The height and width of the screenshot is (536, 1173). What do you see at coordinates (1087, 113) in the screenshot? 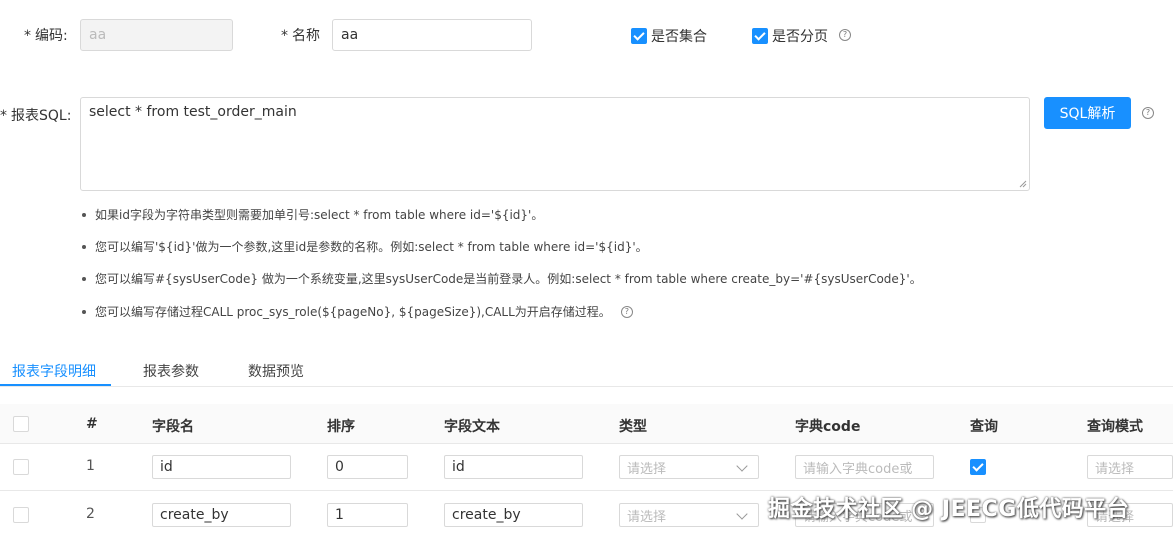
I see `sql-parse-button: SQL解析` at bounding box center [1087, 113].